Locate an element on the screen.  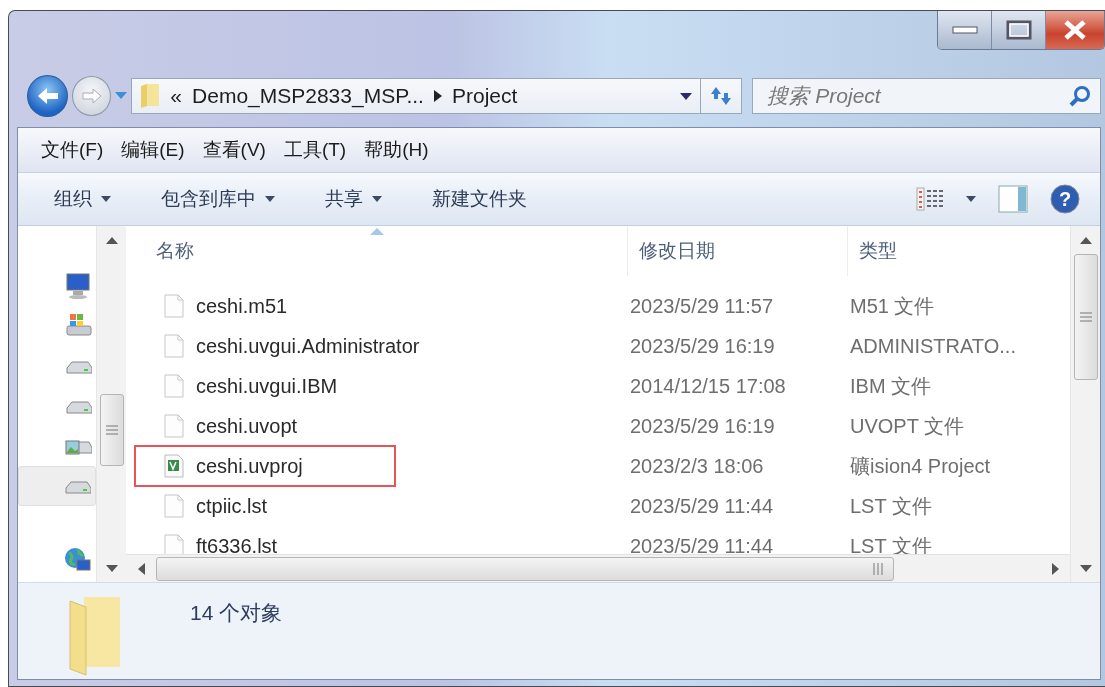
minimize-icon is located at coordinates (964, 30).